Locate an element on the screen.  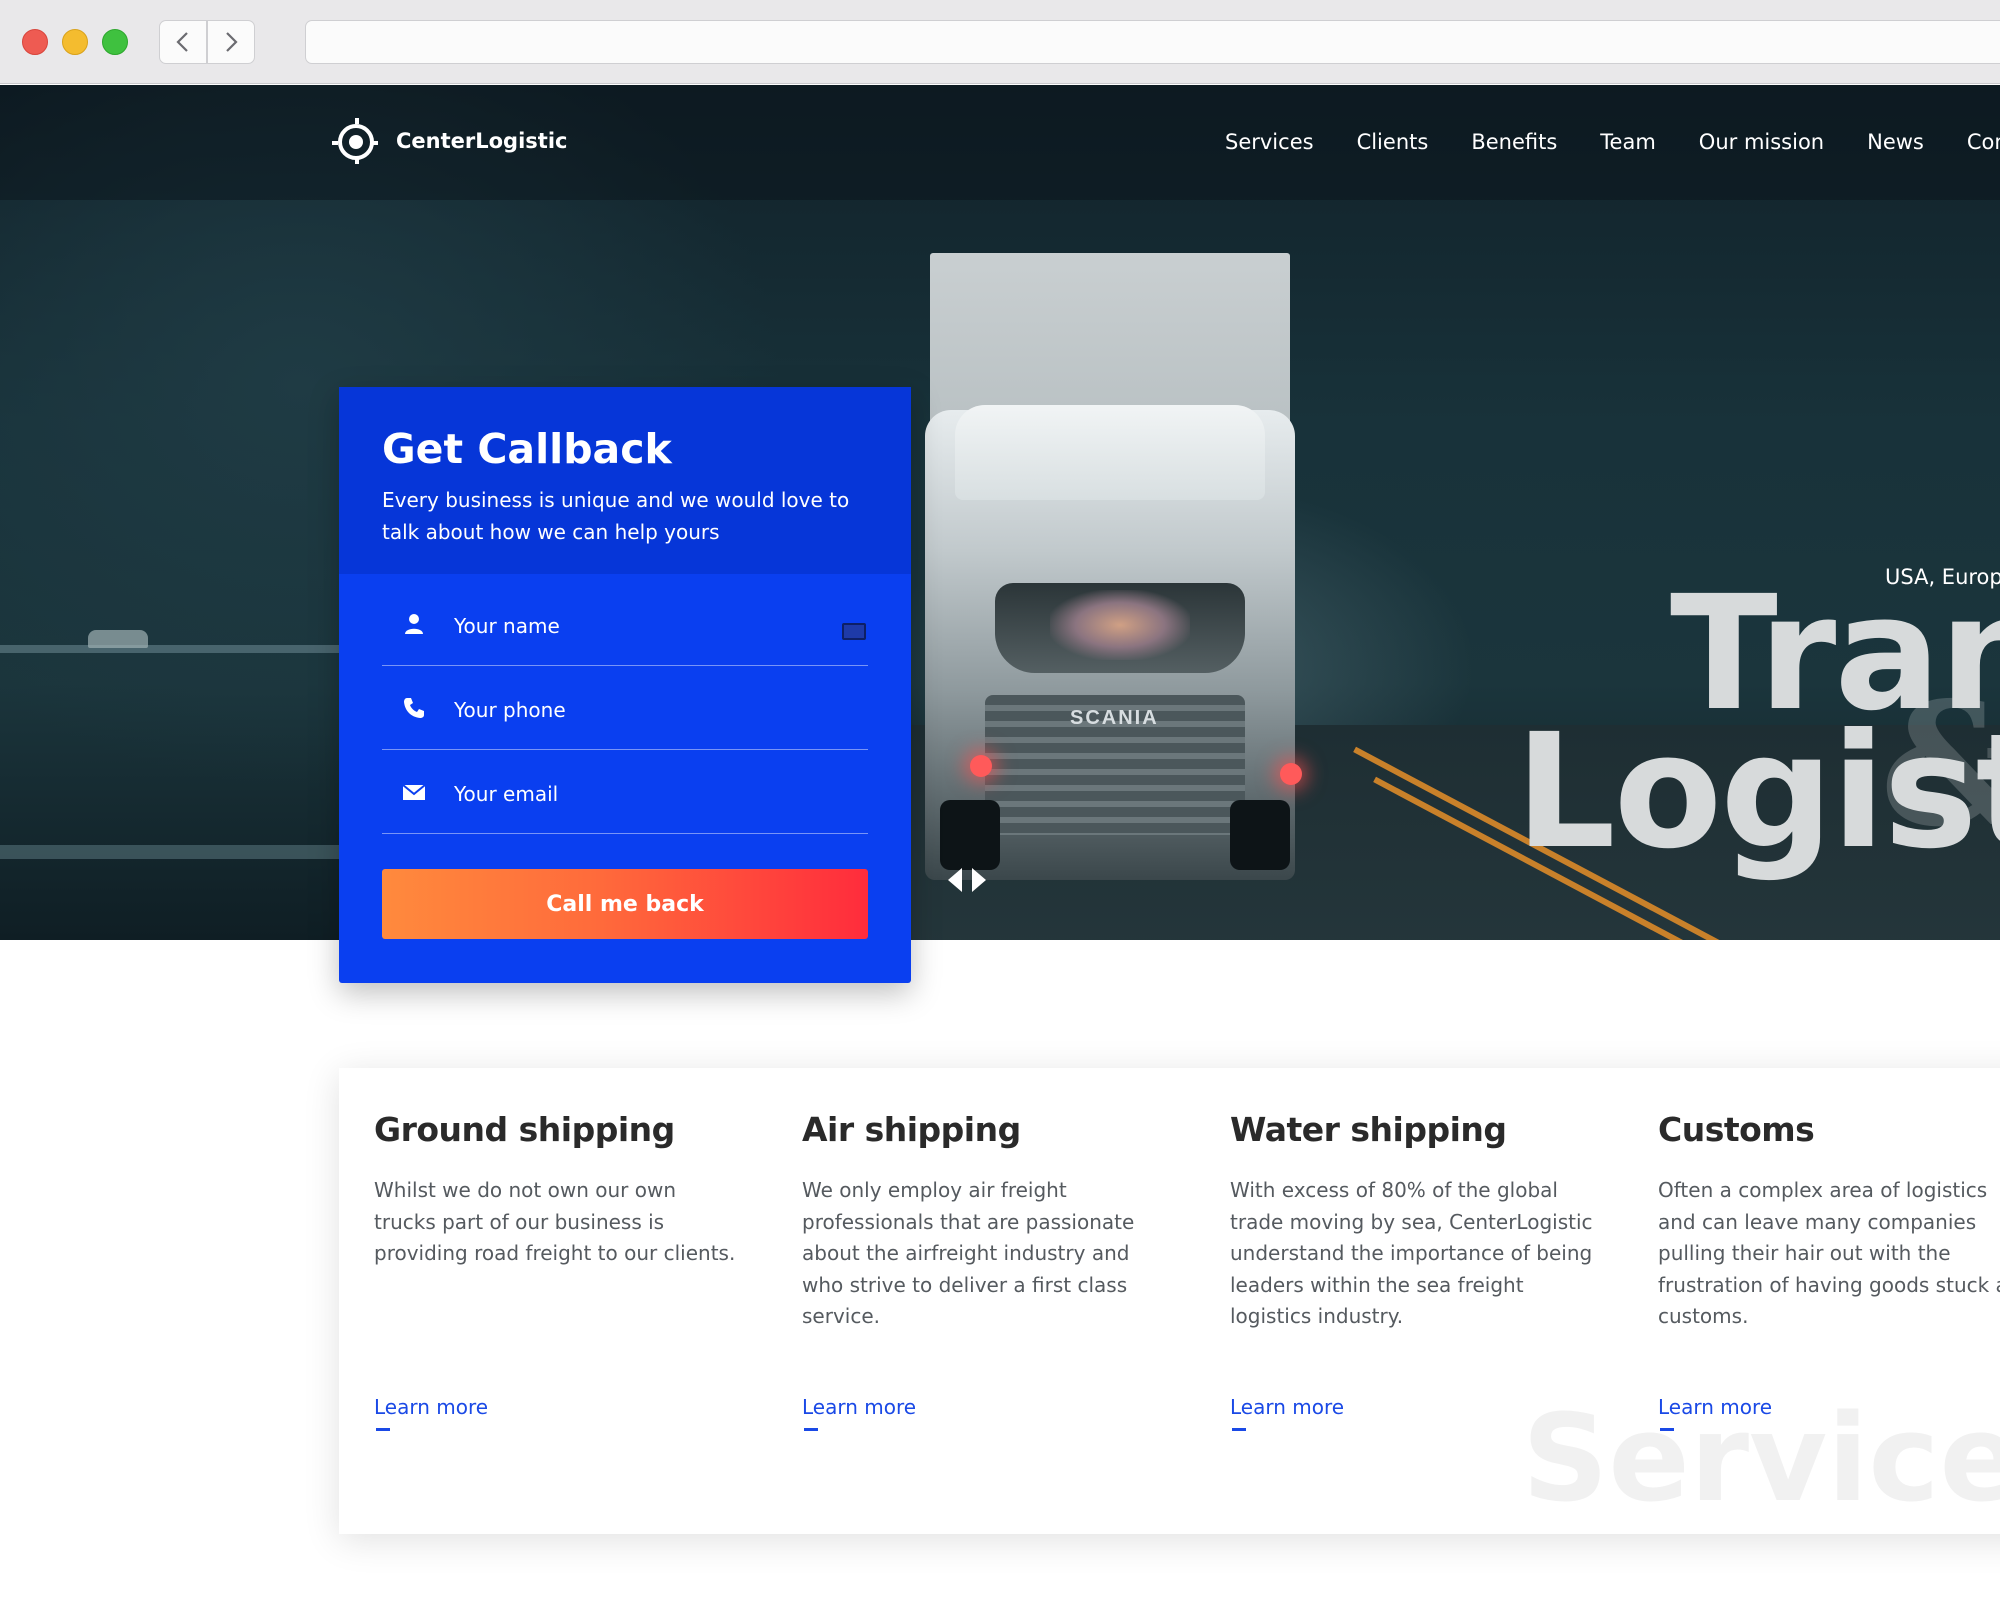
name-field: Your name is located at coordinates (625, 624).